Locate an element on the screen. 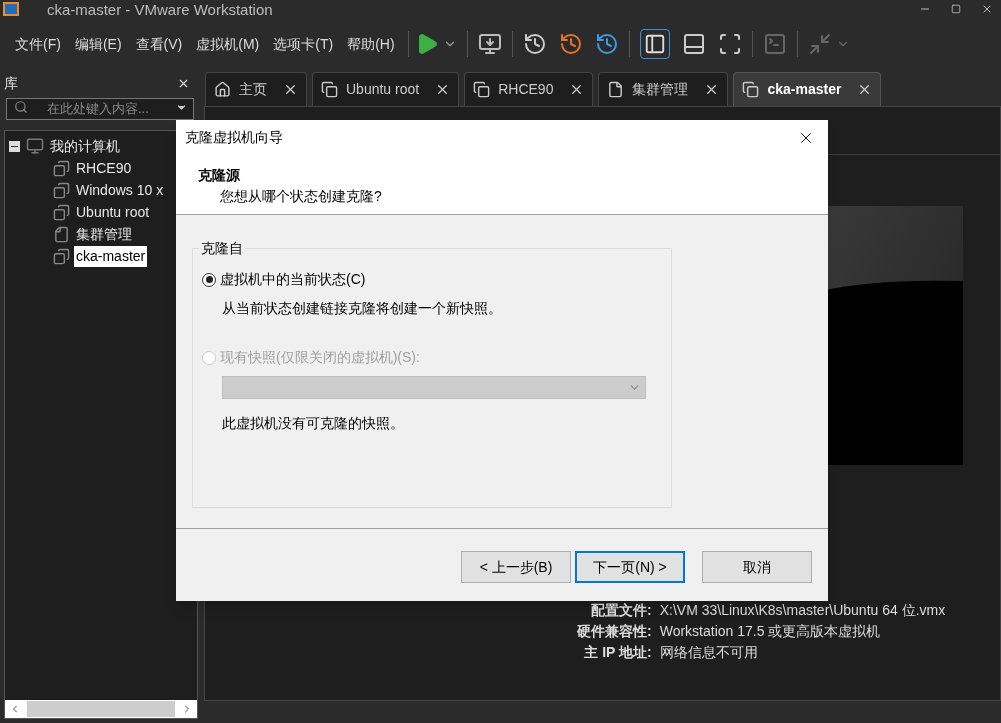 The width and height of the screenshot is (1001, 723). tab: RHCE90 is located at coordinates (529, 89).